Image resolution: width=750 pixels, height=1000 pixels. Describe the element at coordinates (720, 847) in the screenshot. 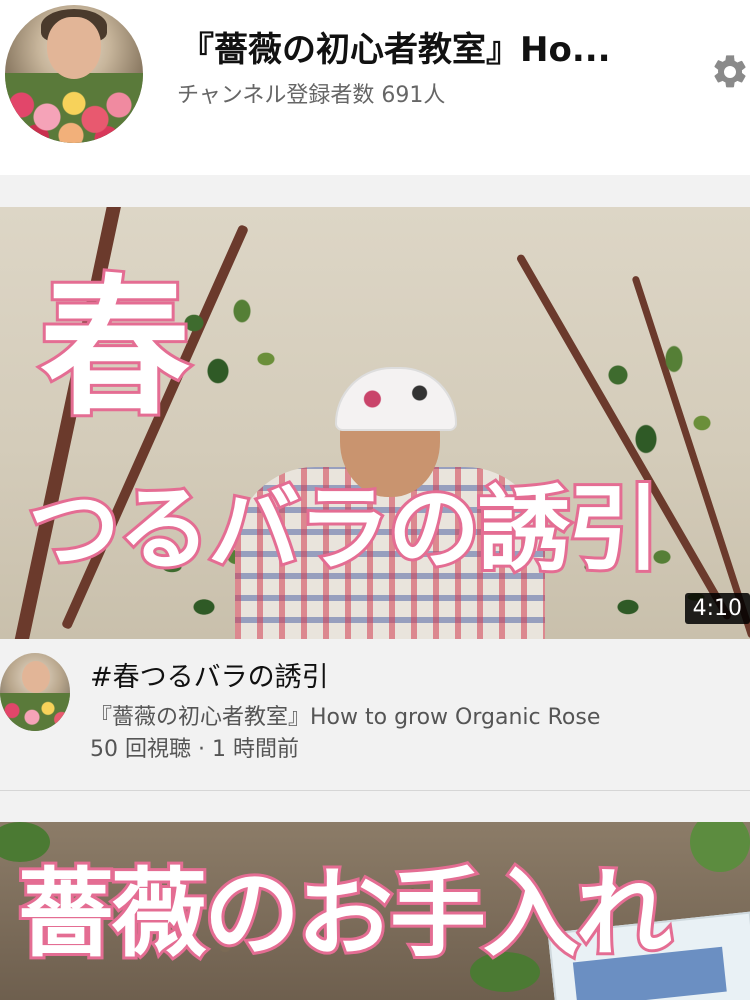

I see `plant` at that location.